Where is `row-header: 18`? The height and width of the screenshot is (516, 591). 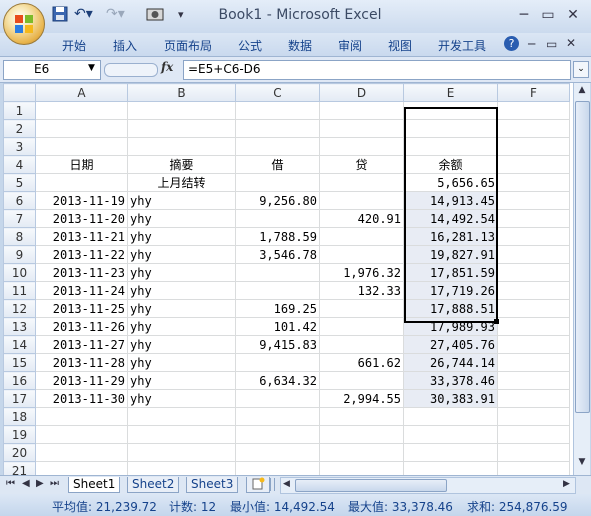 row-header: 18 is located at coordinates (19, 416).